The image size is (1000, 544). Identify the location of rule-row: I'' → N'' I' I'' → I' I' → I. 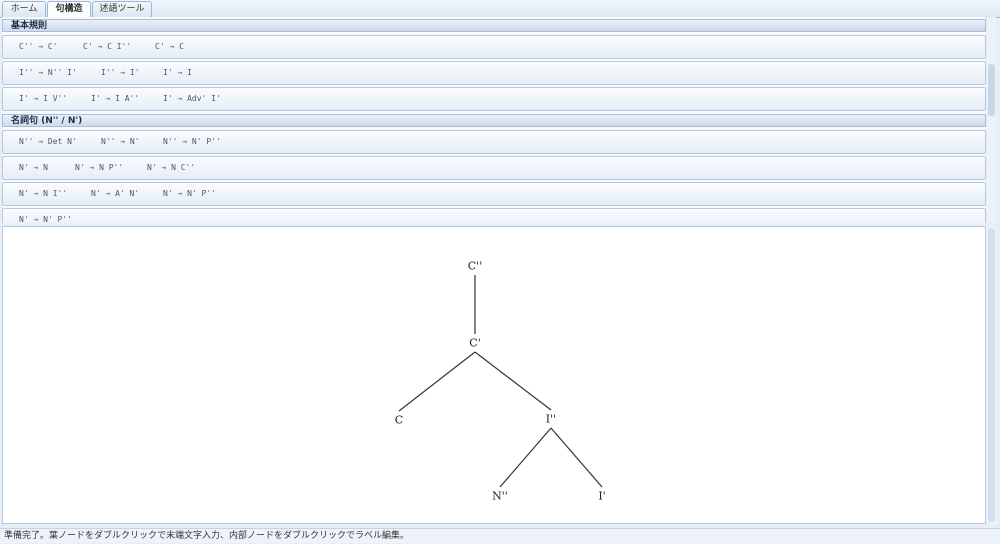
(494, 73).